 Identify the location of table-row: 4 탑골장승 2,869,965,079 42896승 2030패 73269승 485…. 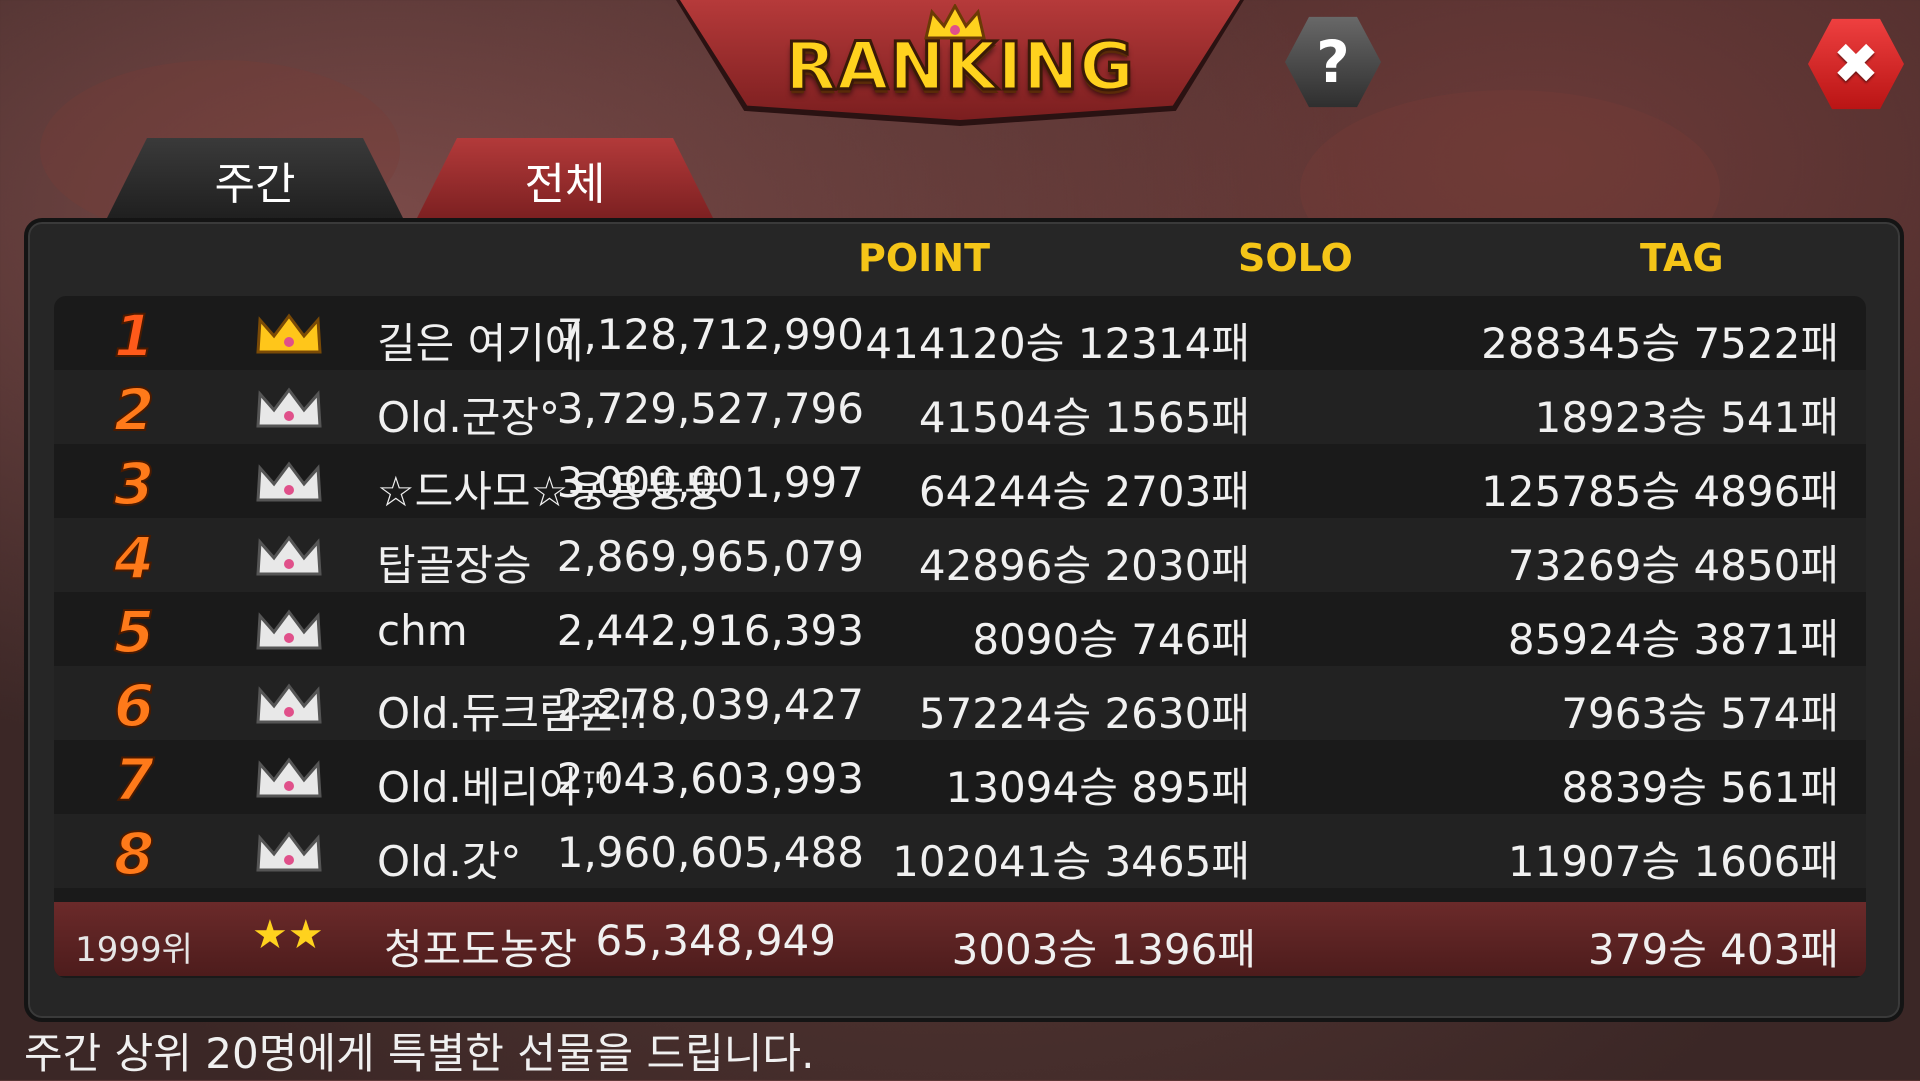
(960, 555).